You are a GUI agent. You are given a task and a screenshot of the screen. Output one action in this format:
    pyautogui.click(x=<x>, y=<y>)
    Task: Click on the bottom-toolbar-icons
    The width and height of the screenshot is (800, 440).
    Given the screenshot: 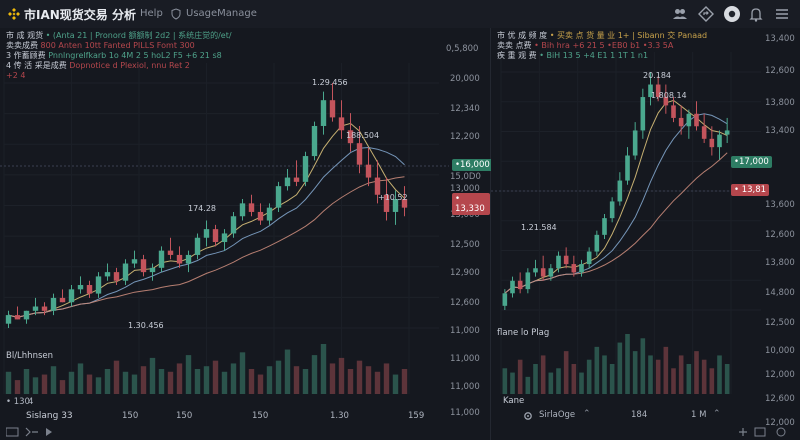 What is the action you would take?
    pyautogui.click(x=767, y=432)
    